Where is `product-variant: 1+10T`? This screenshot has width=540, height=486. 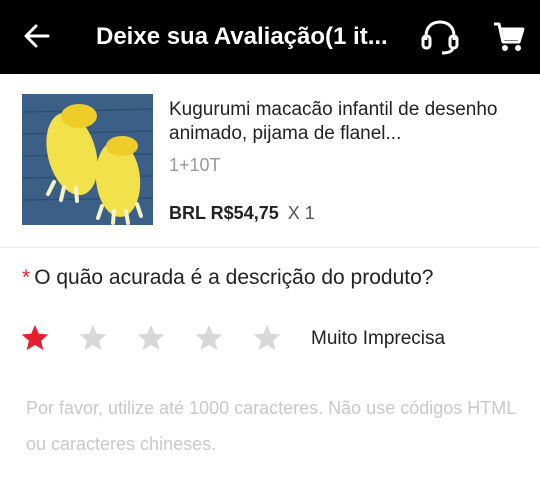 product-variant: 1+10T is located at coordinates (195, 165).